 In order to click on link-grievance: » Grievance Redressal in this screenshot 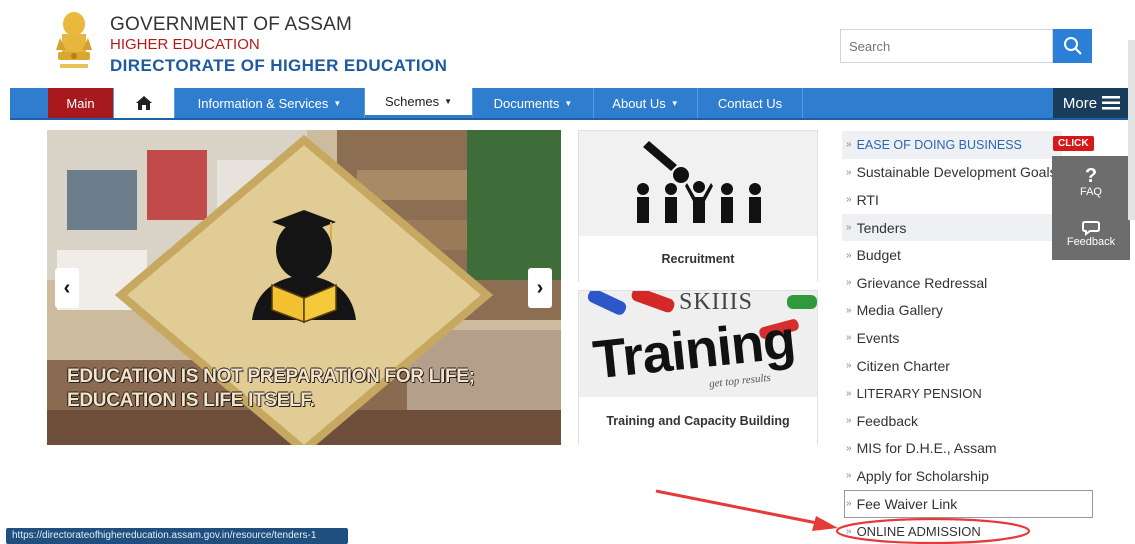, I will do `click(952, 283)`.